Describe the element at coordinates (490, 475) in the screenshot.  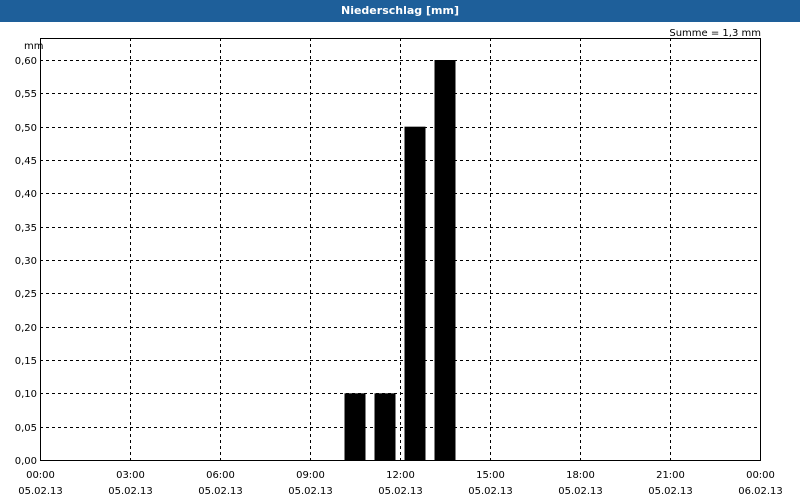
I see `x-tick-time: 15:00` at that location.